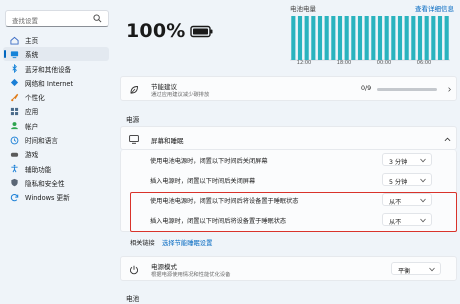 The image size is (460, 304). What do you see at coordinates (133, 120) in the screenshot?
I see `power-section-label: 电源` at bounding box center [133, 120].